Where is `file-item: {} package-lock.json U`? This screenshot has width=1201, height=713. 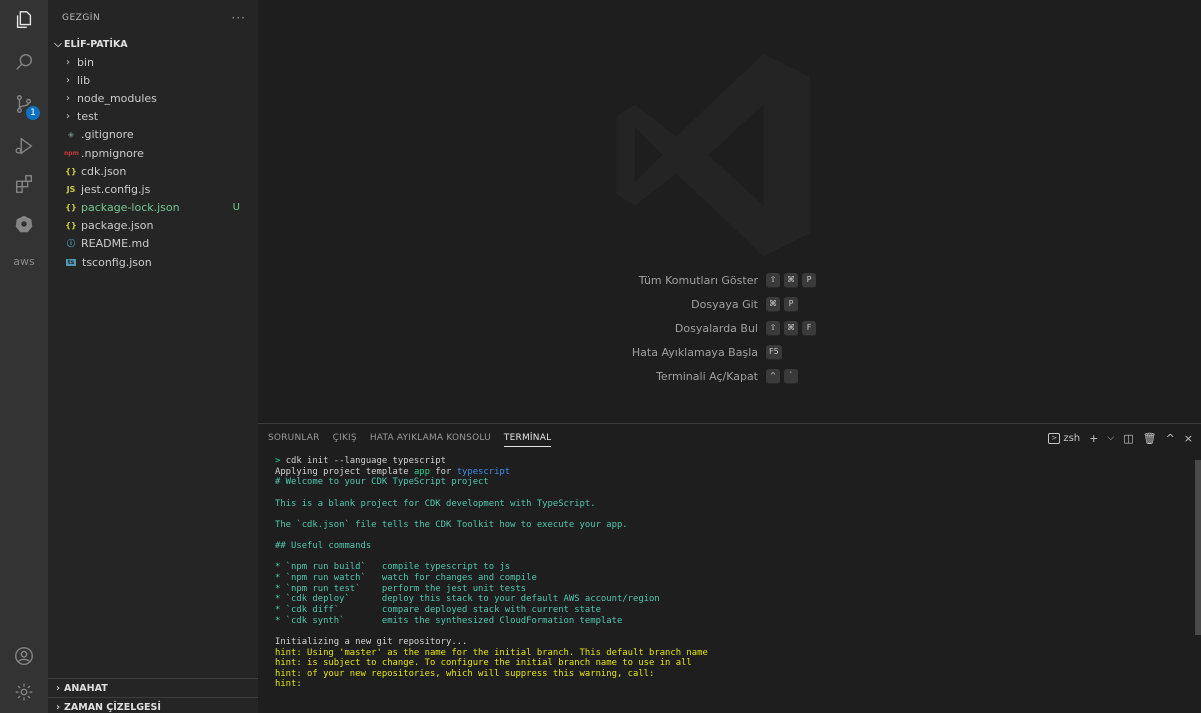
file-item: {} package-lock.json U is located at coordinates (153, 208).